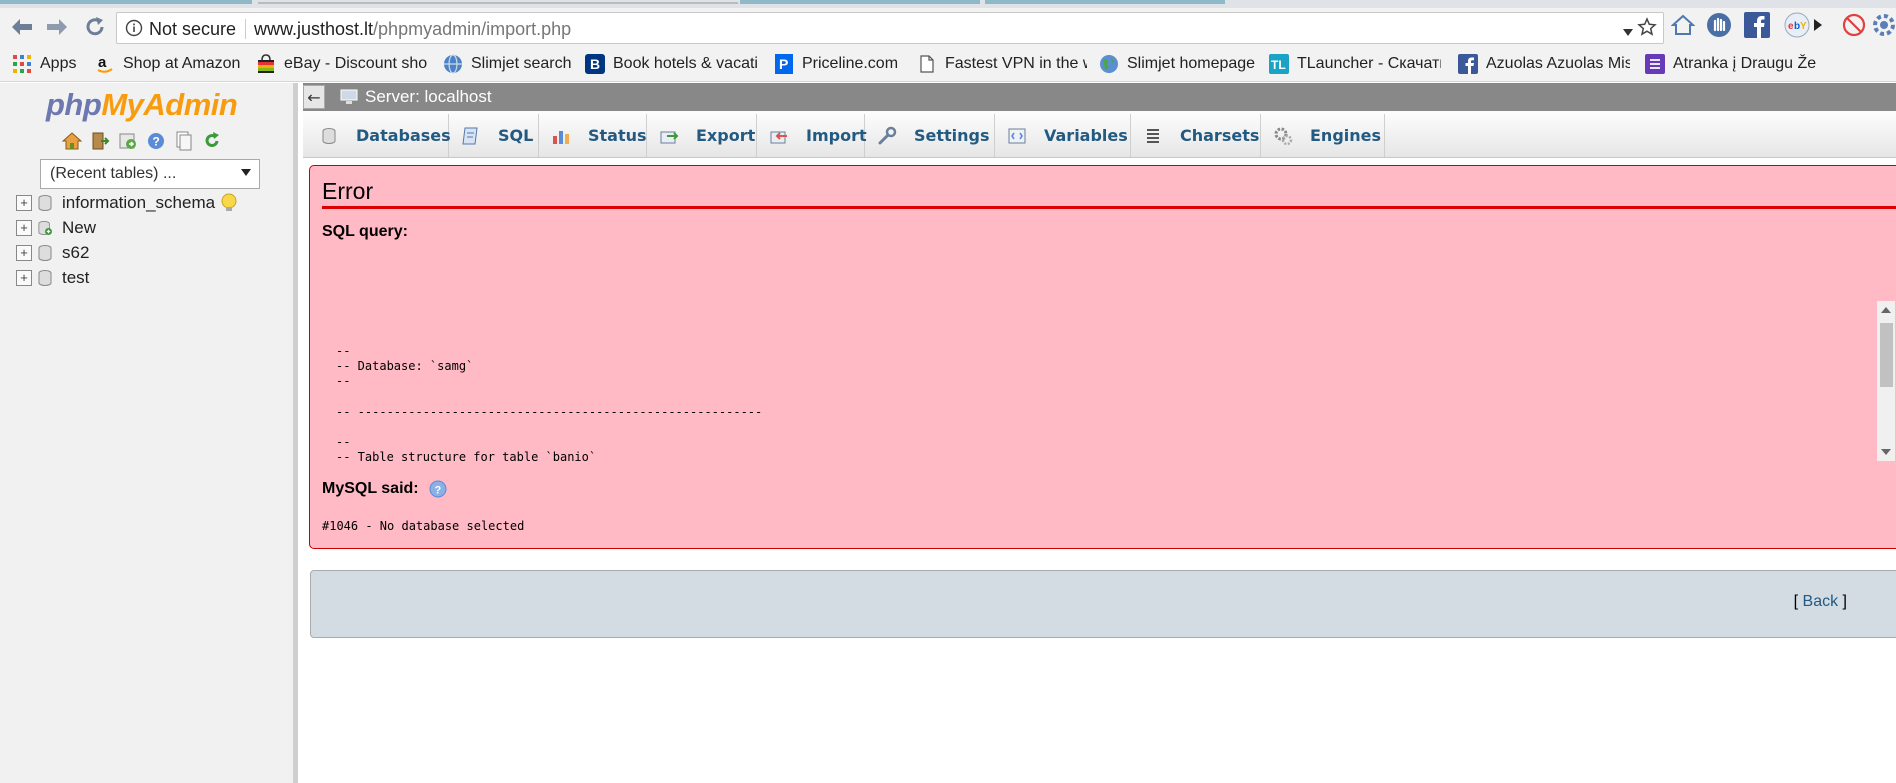 The height and width of the screenshot is (783, 1896). I want to click on logo-myadmin: MyAdmin, so click(169, 104).